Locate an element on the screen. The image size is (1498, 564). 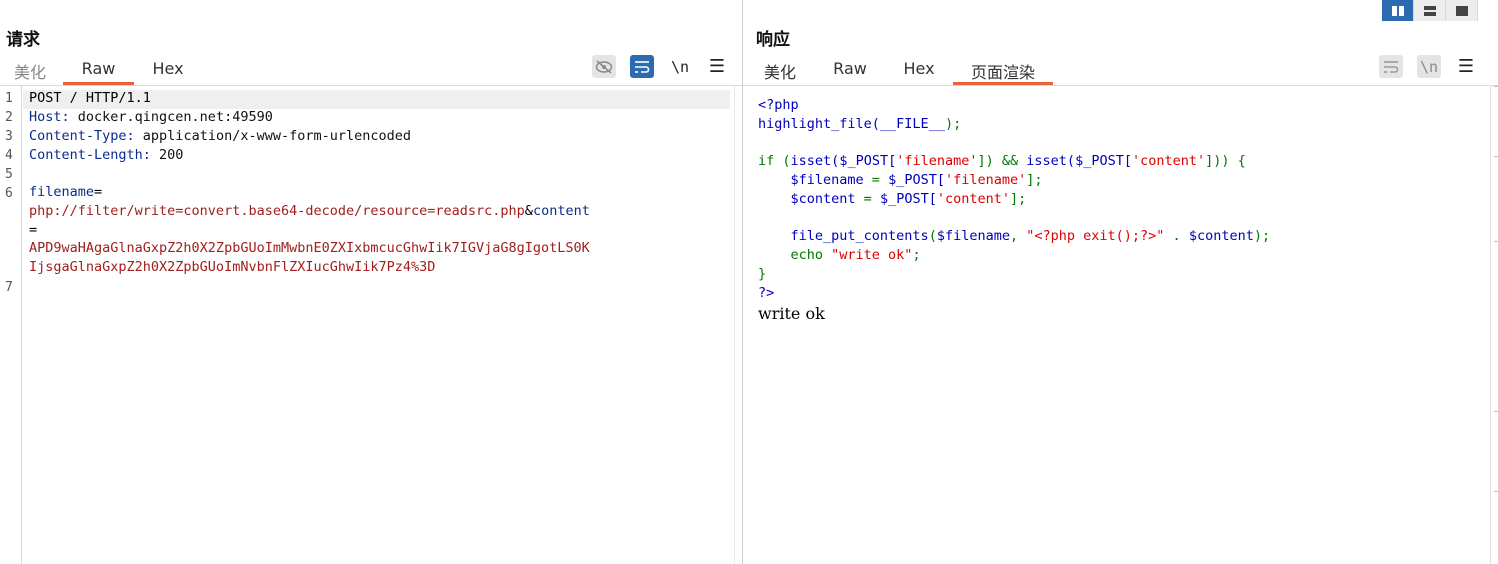
request-line: Content-Length: 200 is located at coordinates (106, 155).